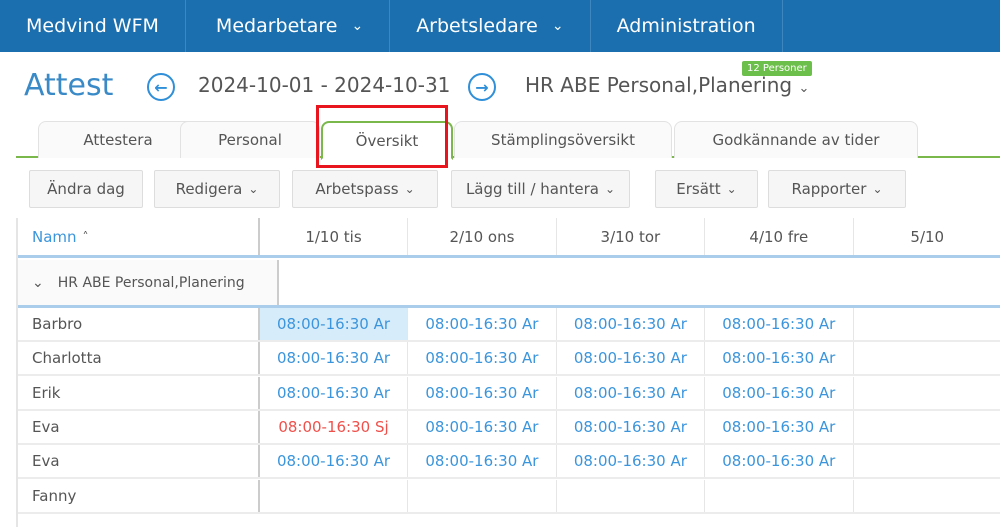 The height and width of the screenshot is (527, 1000). Describe the element at coordinates (85, 236) in the screenshot. I see `sort-asc-icon: ˄` at that location.